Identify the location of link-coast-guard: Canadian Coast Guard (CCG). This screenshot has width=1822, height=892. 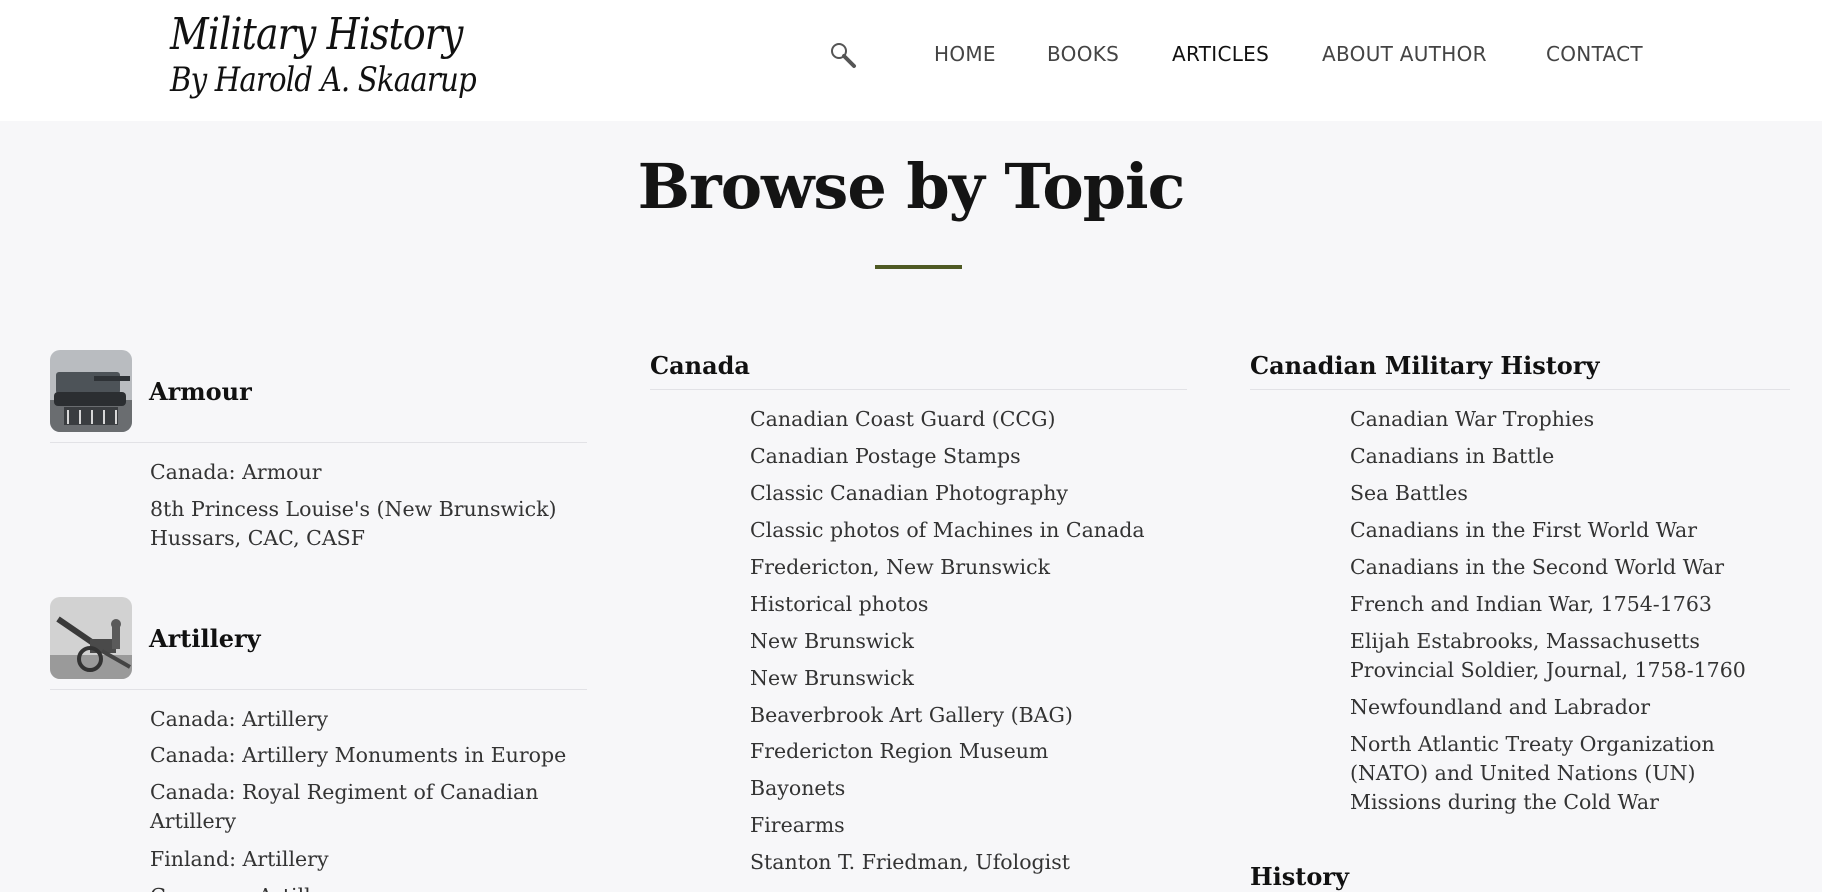
(902, 419).